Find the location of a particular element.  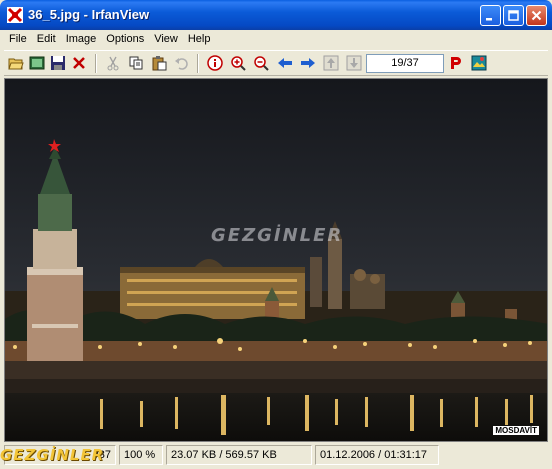

minimize-icon is located at coordinates (489, 19).